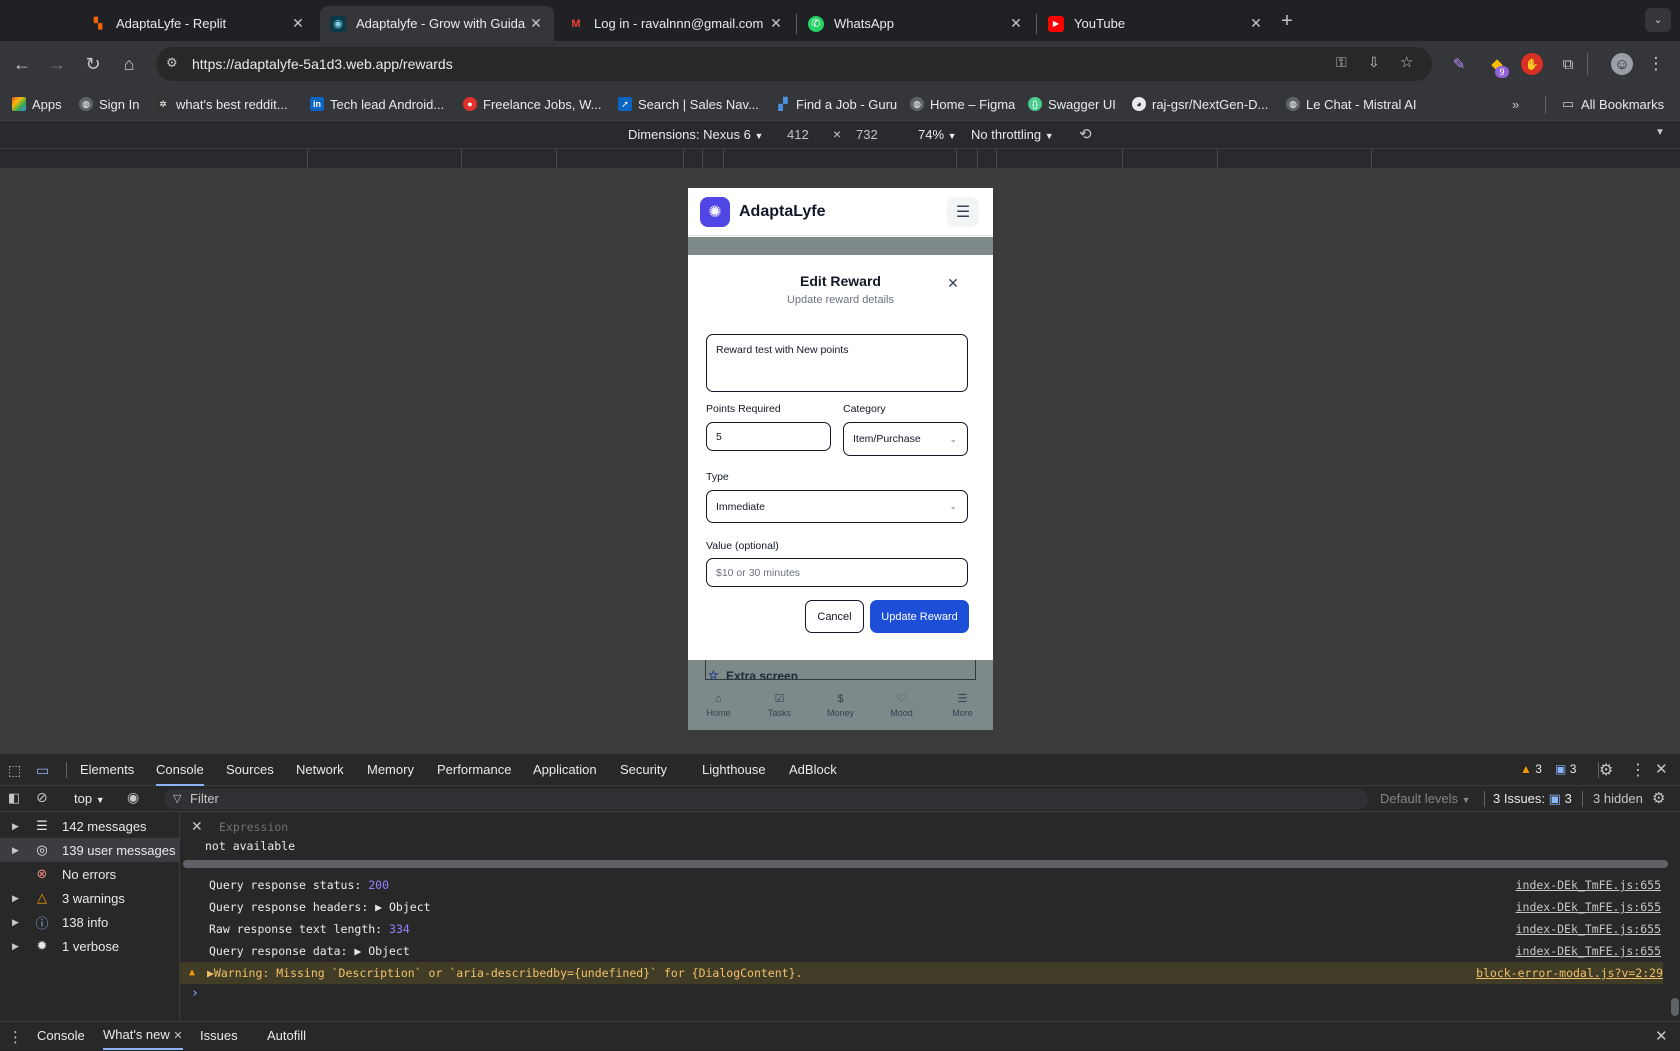 This screenshot has width=1680, height=1051. What do you see at coordinates (197, 826) in the screenshot?
I see `remove-expression-icon: ✕` at bounding box center [197, 826].